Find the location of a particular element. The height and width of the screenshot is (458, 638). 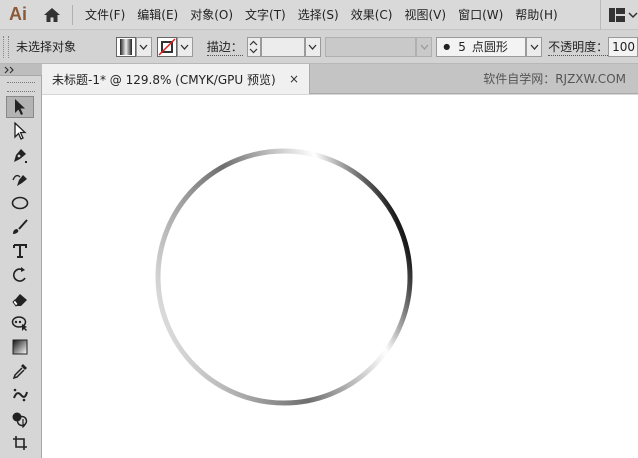

close-tab-button: × is located at coordinates (294, 79).